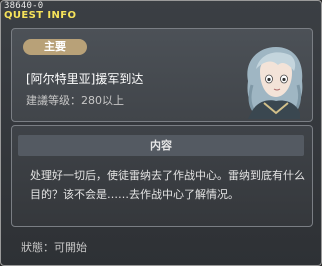  Describe the element at coordinates (54, 247) in the screenshot. I see `quest-status: 狀態：可開始` at that location.